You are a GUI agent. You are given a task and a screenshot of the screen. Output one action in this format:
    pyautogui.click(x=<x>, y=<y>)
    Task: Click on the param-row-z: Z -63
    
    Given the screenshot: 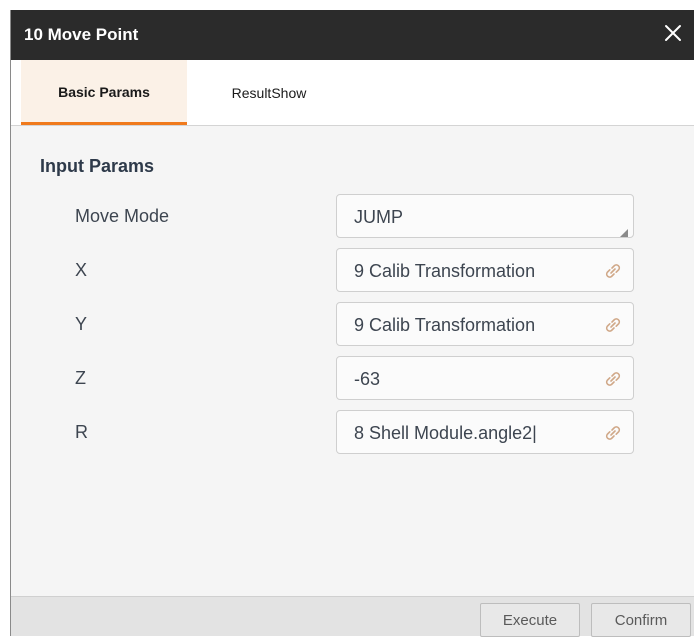 What is the action you would take?
    pyautogui.click(x=352, y=380)
    